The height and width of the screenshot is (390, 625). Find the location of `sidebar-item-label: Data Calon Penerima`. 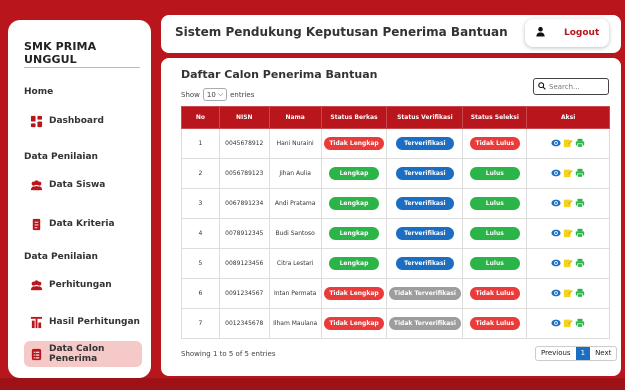

sidebar-item-label: Data Calon Penerima is located at coordinates (77, 354).